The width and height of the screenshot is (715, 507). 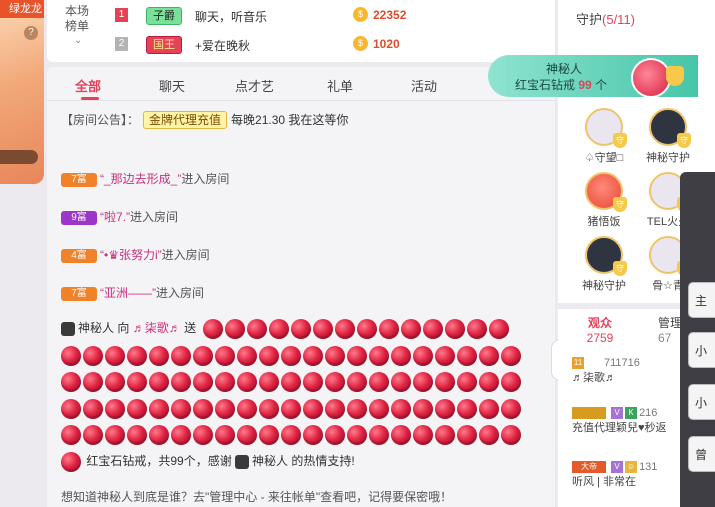 I want to click on tab-managers: 管理 67, so click(x=670, y=329).